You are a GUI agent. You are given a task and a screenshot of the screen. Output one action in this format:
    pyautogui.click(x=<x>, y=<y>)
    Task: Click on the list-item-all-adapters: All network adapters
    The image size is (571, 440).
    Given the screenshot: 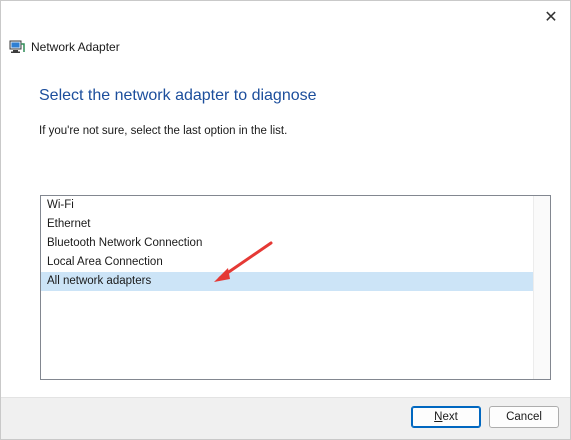 What is the action you would take?
    pyautogui.click(x=287, y=281)
    